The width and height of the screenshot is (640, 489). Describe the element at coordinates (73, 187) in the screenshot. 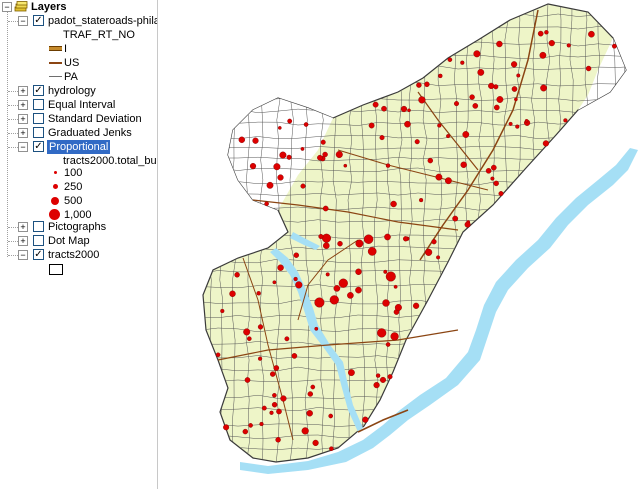

I see `legend-class-label: 250` at that location.